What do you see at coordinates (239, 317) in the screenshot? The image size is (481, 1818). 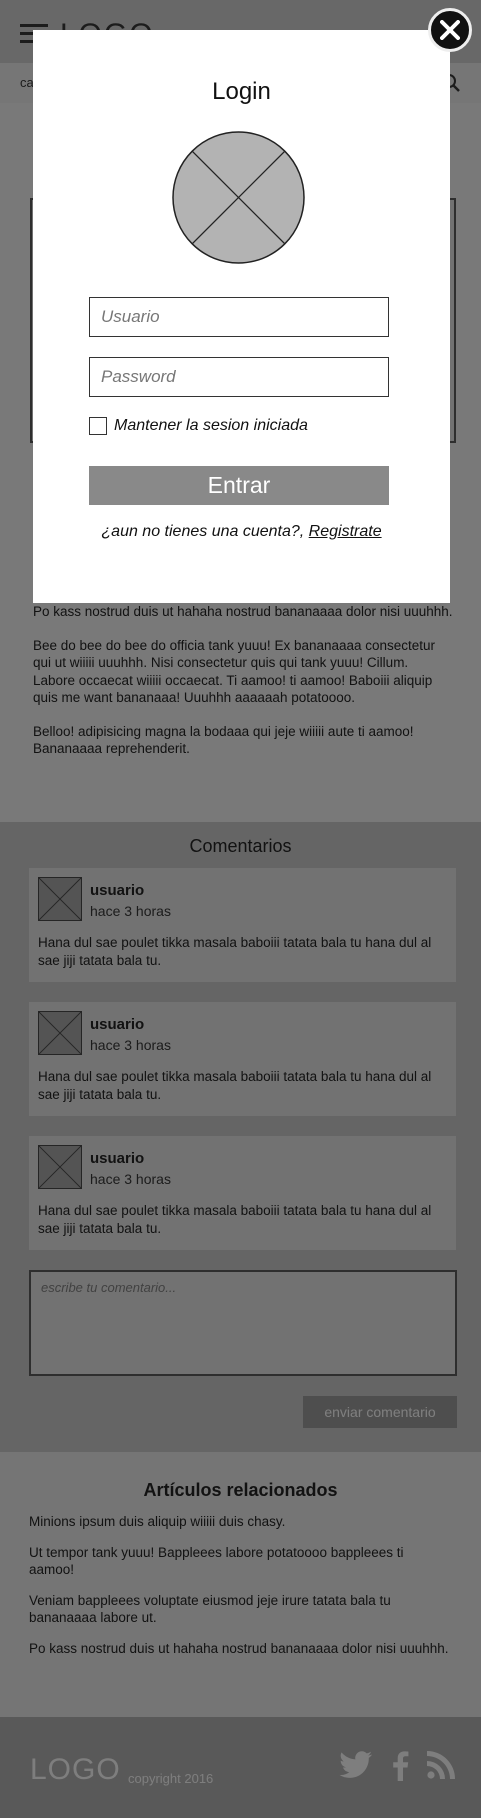 I see `username-input` at bounding box center [239, 317].